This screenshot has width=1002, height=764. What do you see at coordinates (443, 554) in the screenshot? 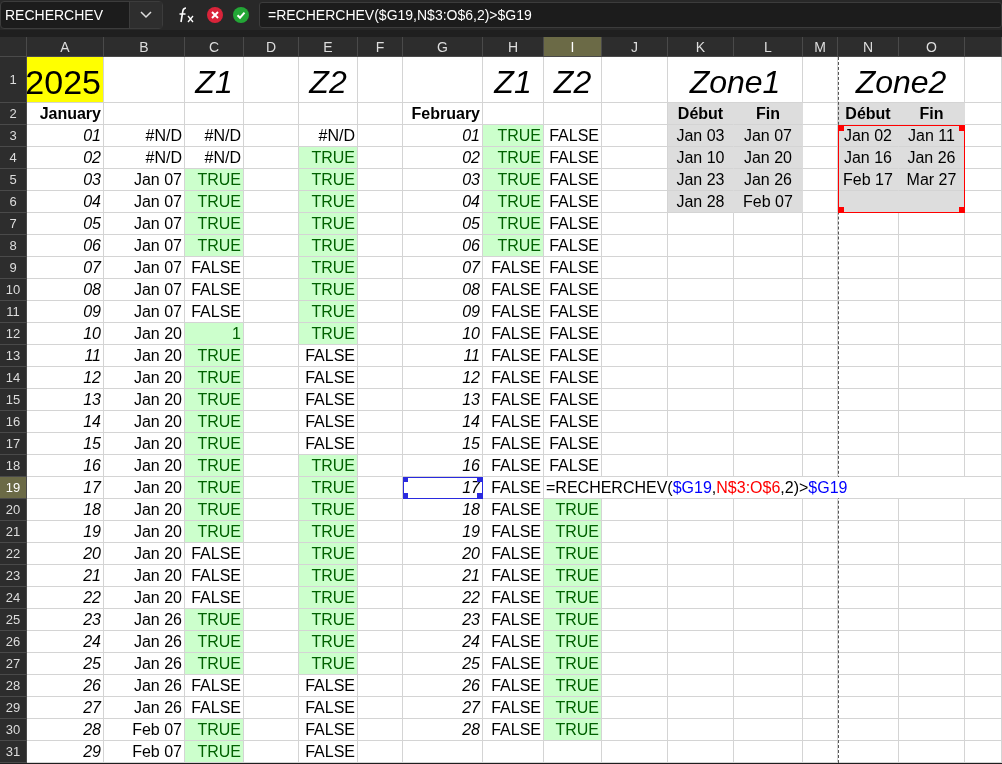
I see `spreadsheet-cell: 20` at bounding box center [443, 554].